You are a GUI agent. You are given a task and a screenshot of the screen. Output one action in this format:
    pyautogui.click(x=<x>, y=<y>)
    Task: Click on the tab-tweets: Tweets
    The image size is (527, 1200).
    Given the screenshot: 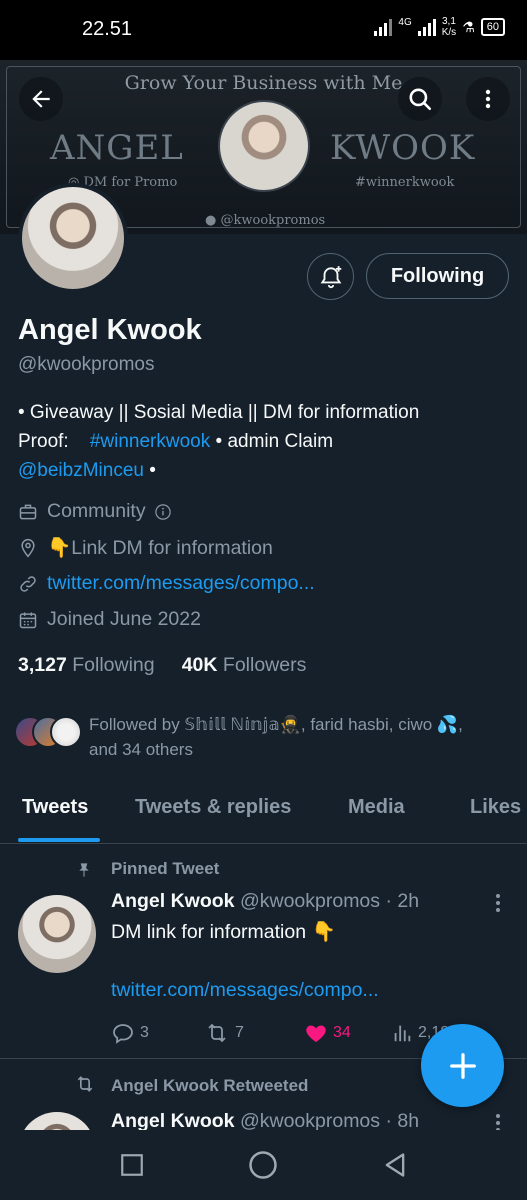 What is the action you would take?
    pyautogui.click(x=55, y=807)
    